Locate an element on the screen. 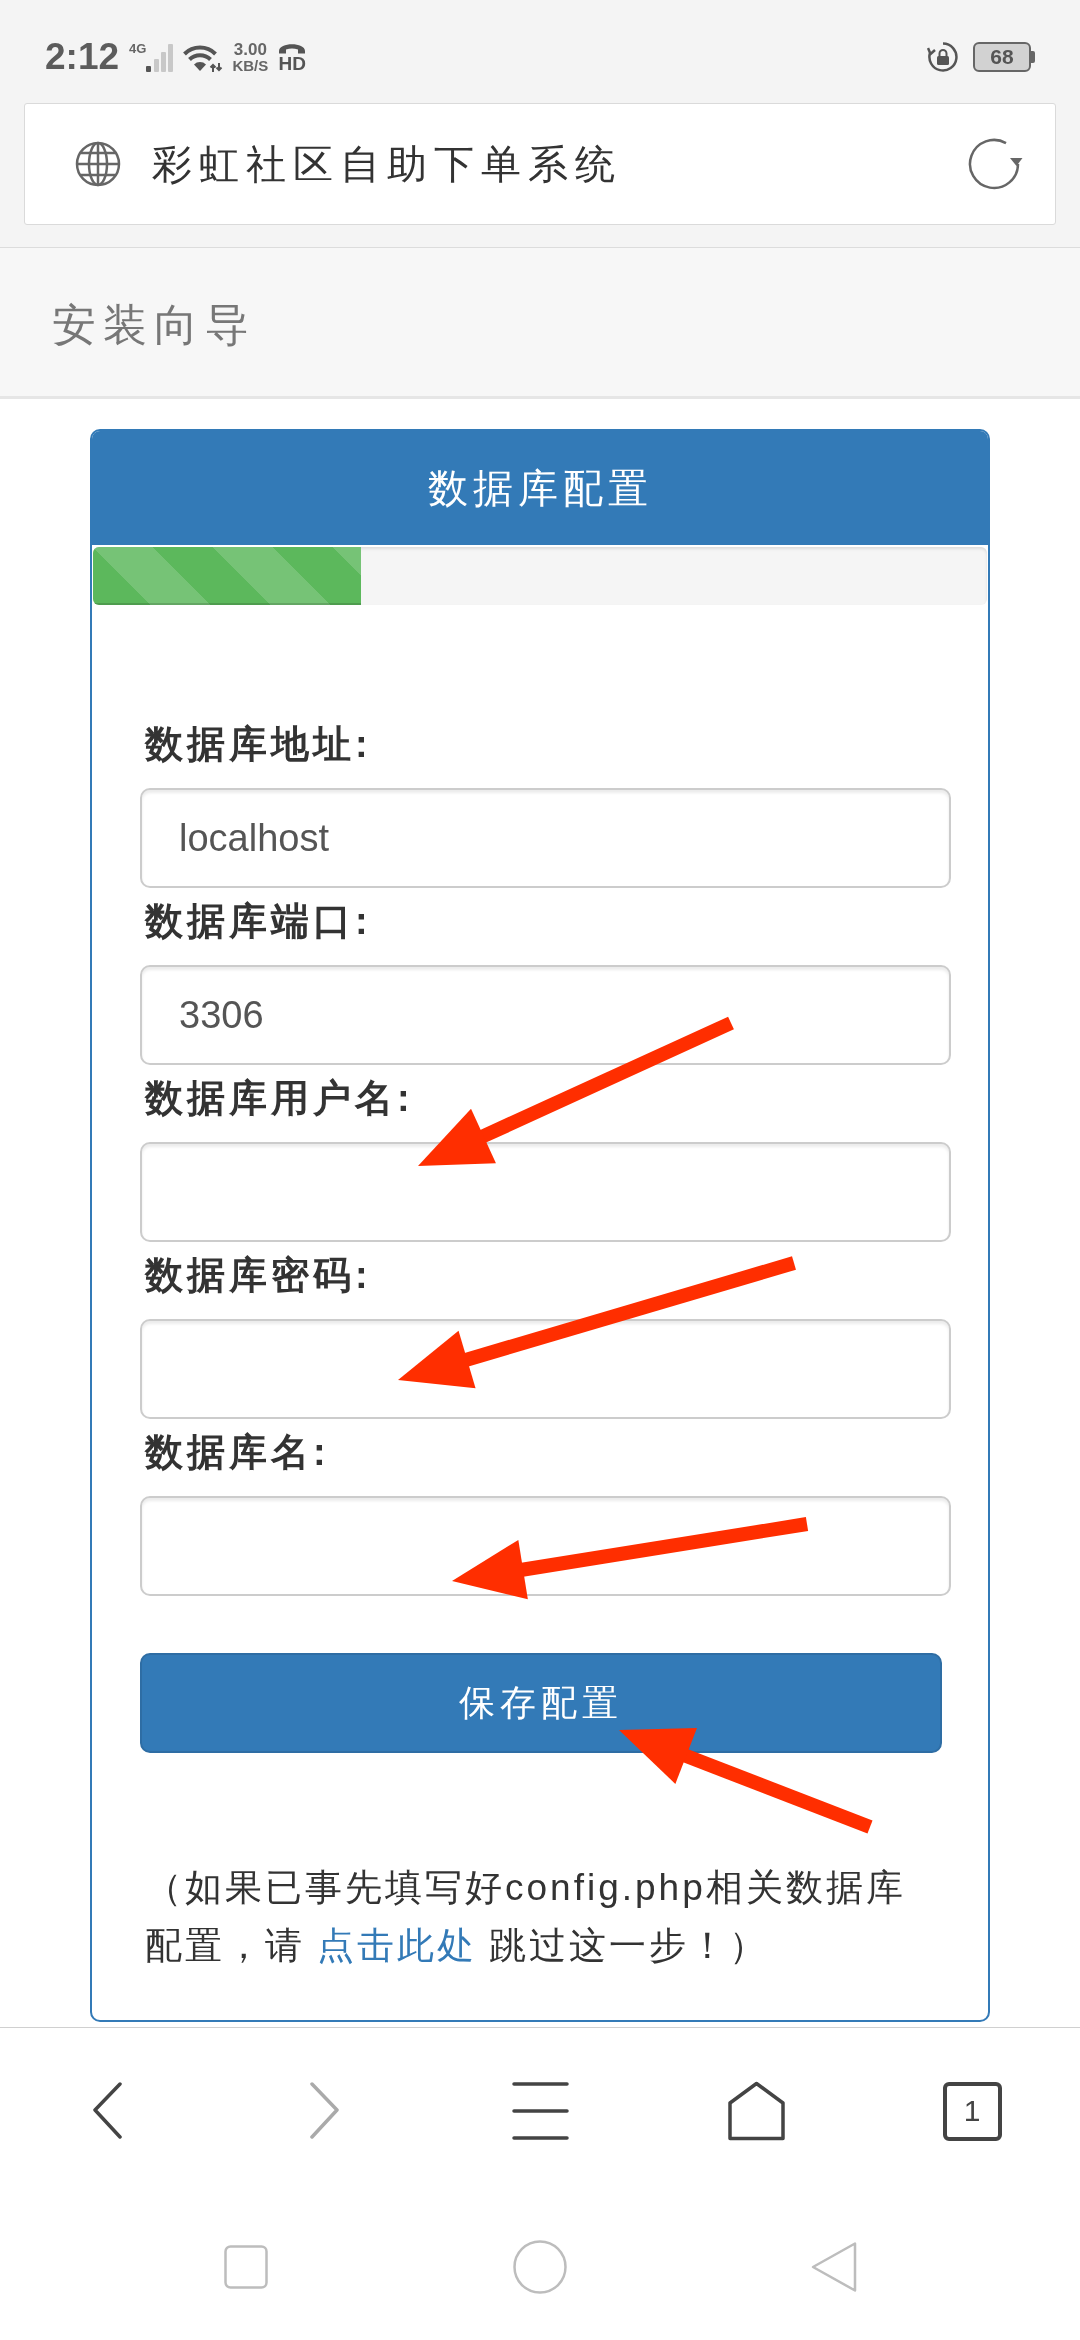 The width and height of the screenshot is (1080, 2340). page-title: 彩虹社区自助下单系统 is located at coordinates (387, 164).